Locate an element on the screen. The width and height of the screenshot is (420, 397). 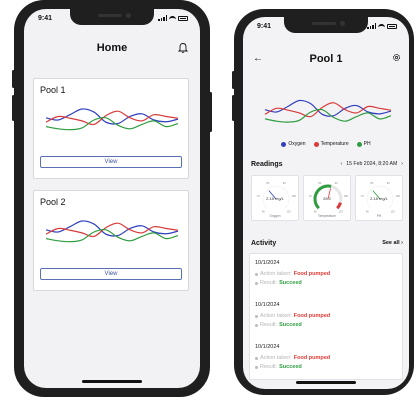
pool-card: Pool 2 View is located at coordinates (111, 240).